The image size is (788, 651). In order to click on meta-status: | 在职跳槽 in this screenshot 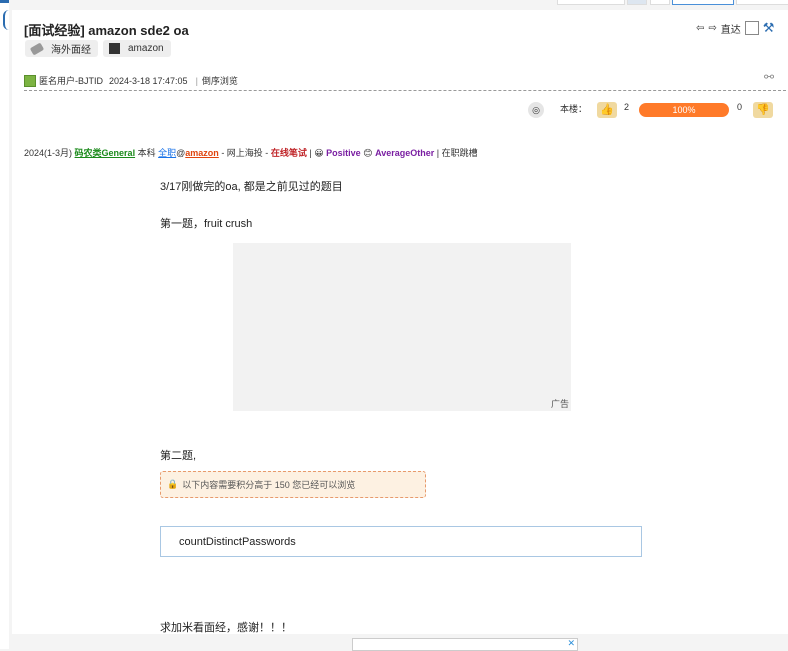, I will do `click(457, 153)`.